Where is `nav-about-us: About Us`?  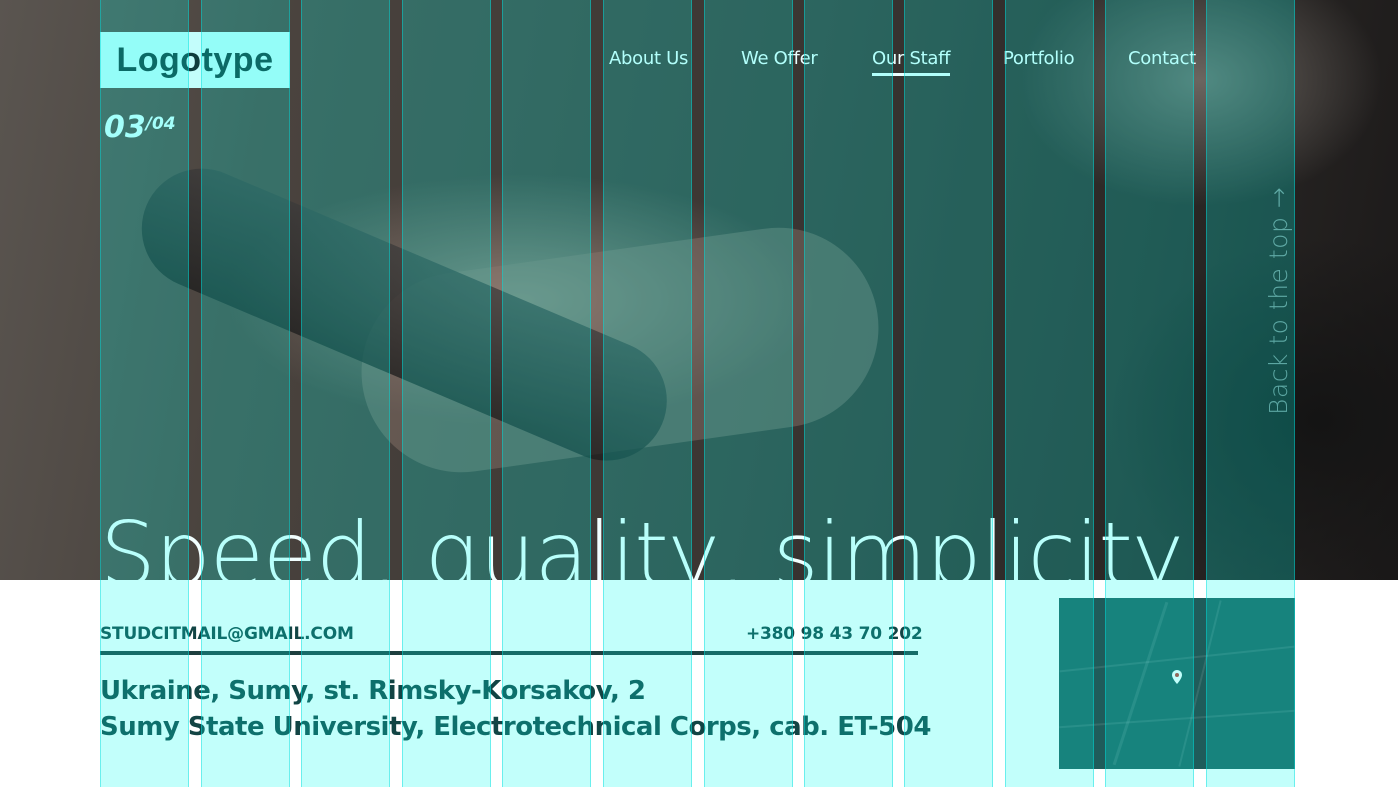
nav-about-us: About Us is located at coordinates (648, 58).